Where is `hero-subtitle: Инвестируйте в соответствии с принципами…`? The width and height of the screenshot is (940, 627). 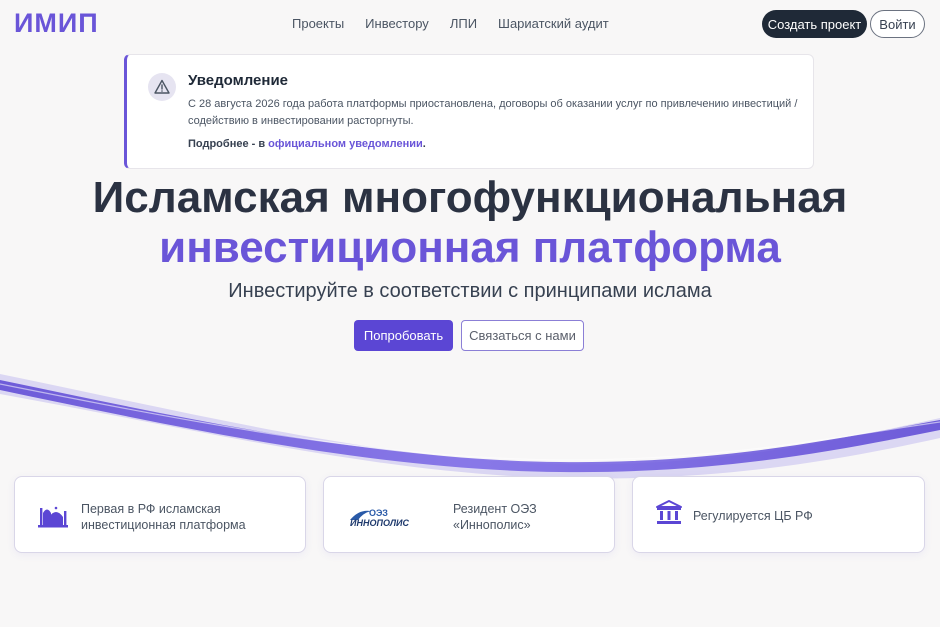
hero-subtitle: Инвестируйте в соответствии с принципами… is located at coordinates (470, 291).